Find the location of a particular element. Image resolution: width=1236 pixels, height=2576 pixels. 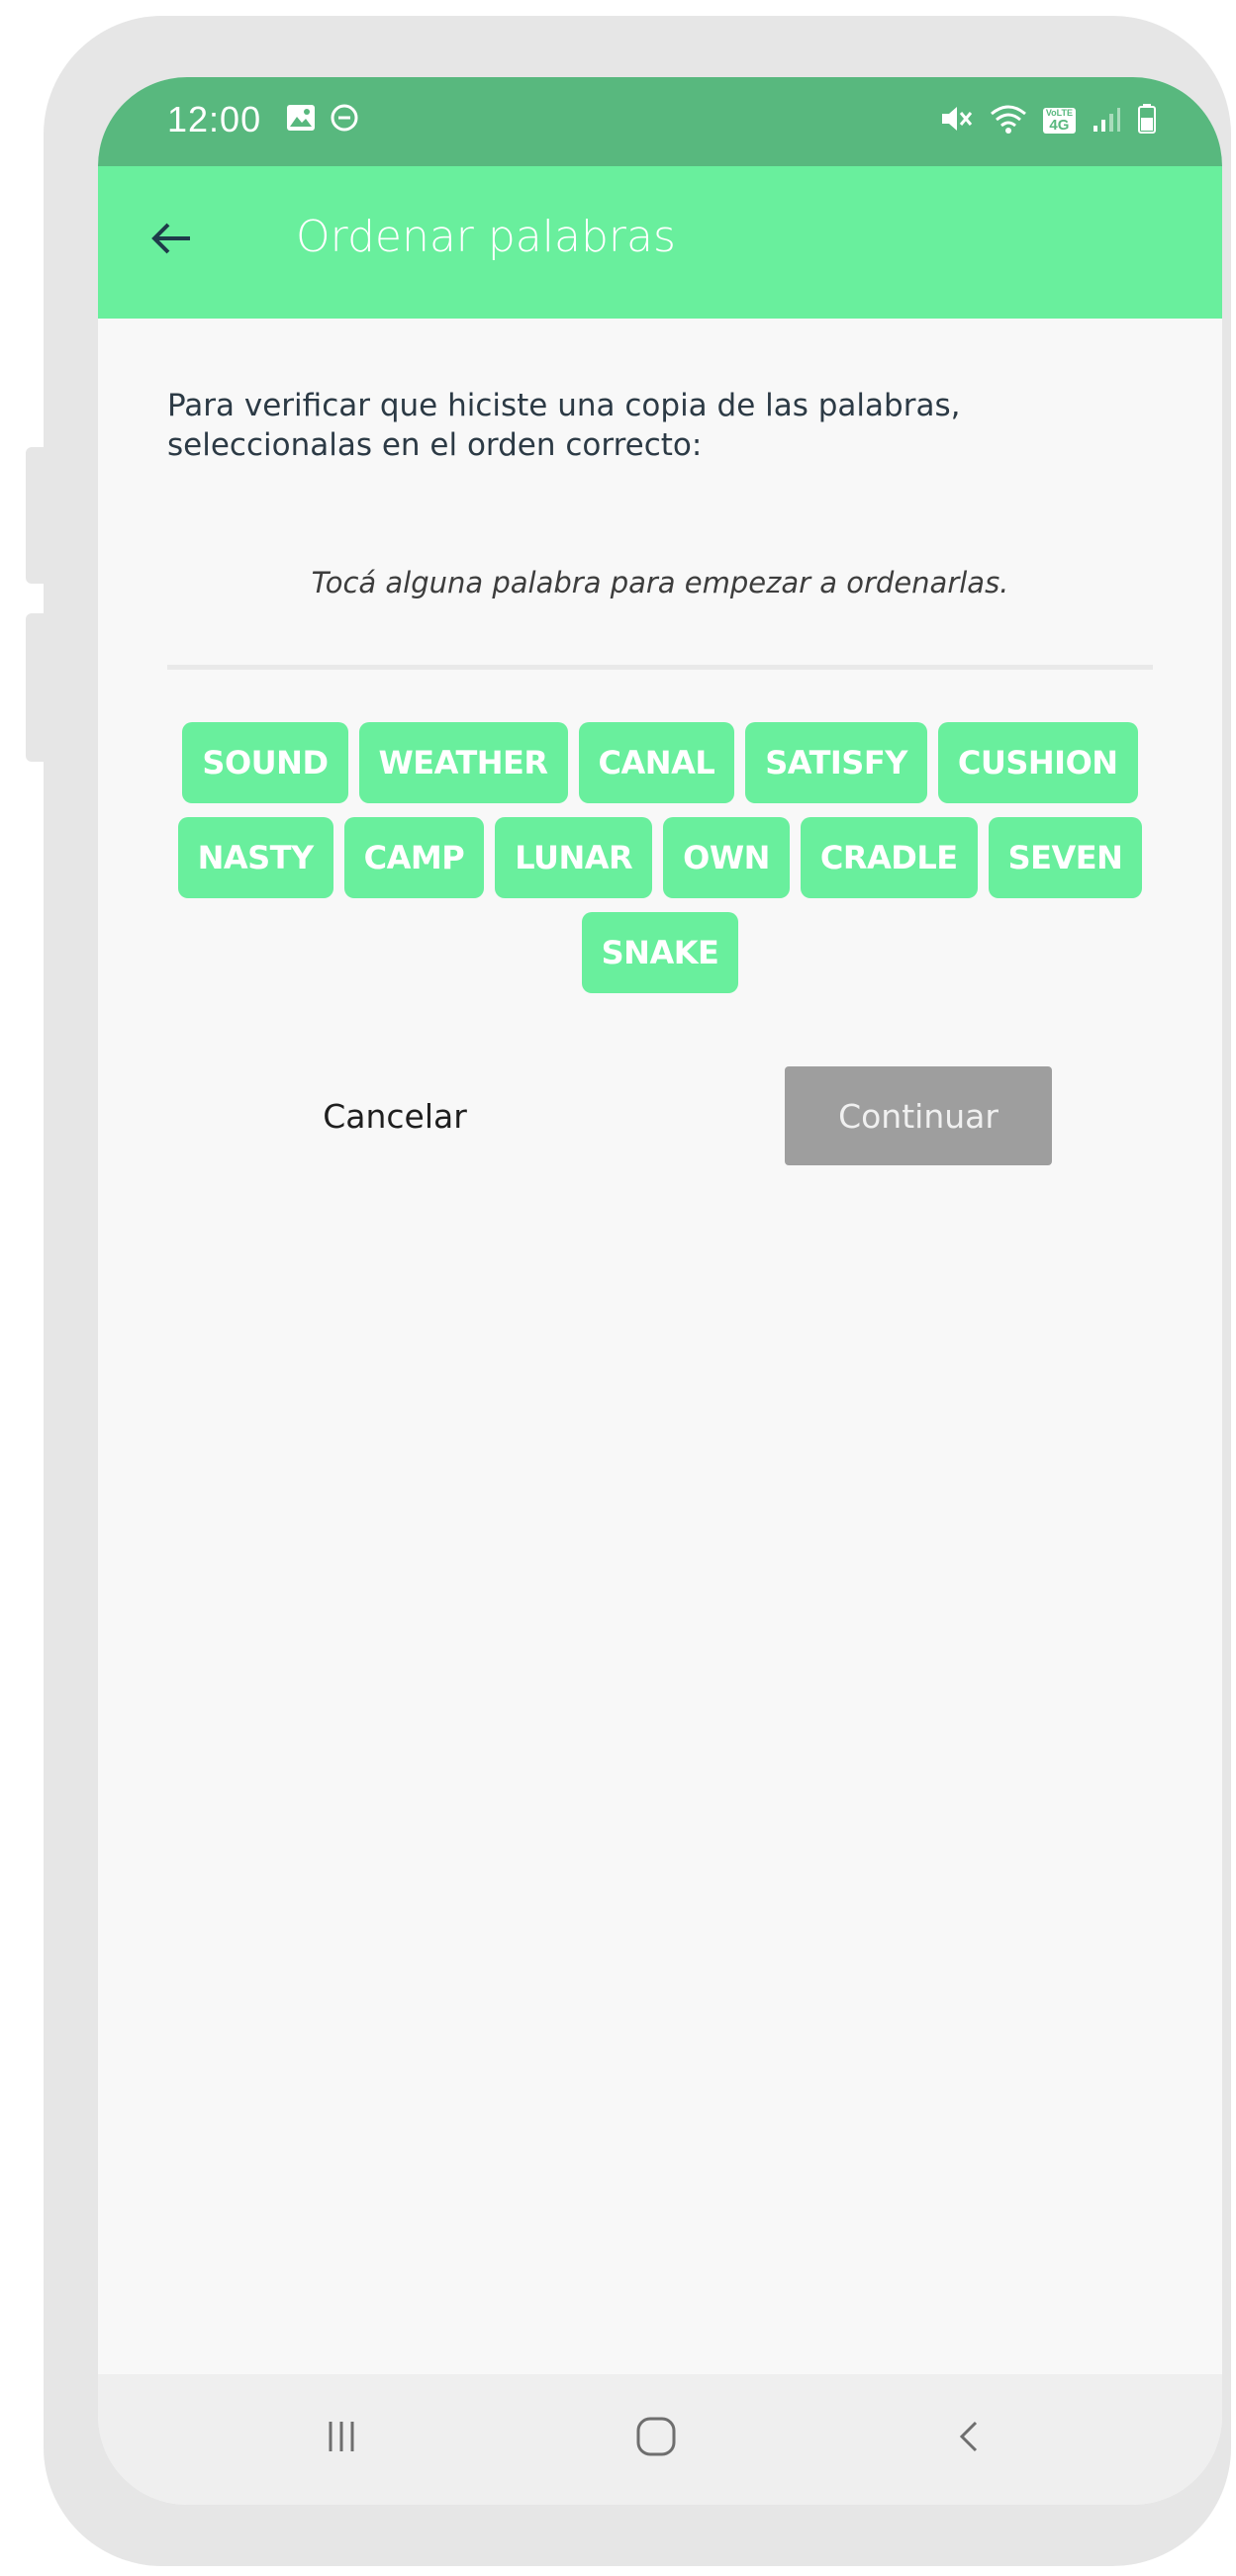

word-chip: SNAKE is located at coordinates (660, 952).